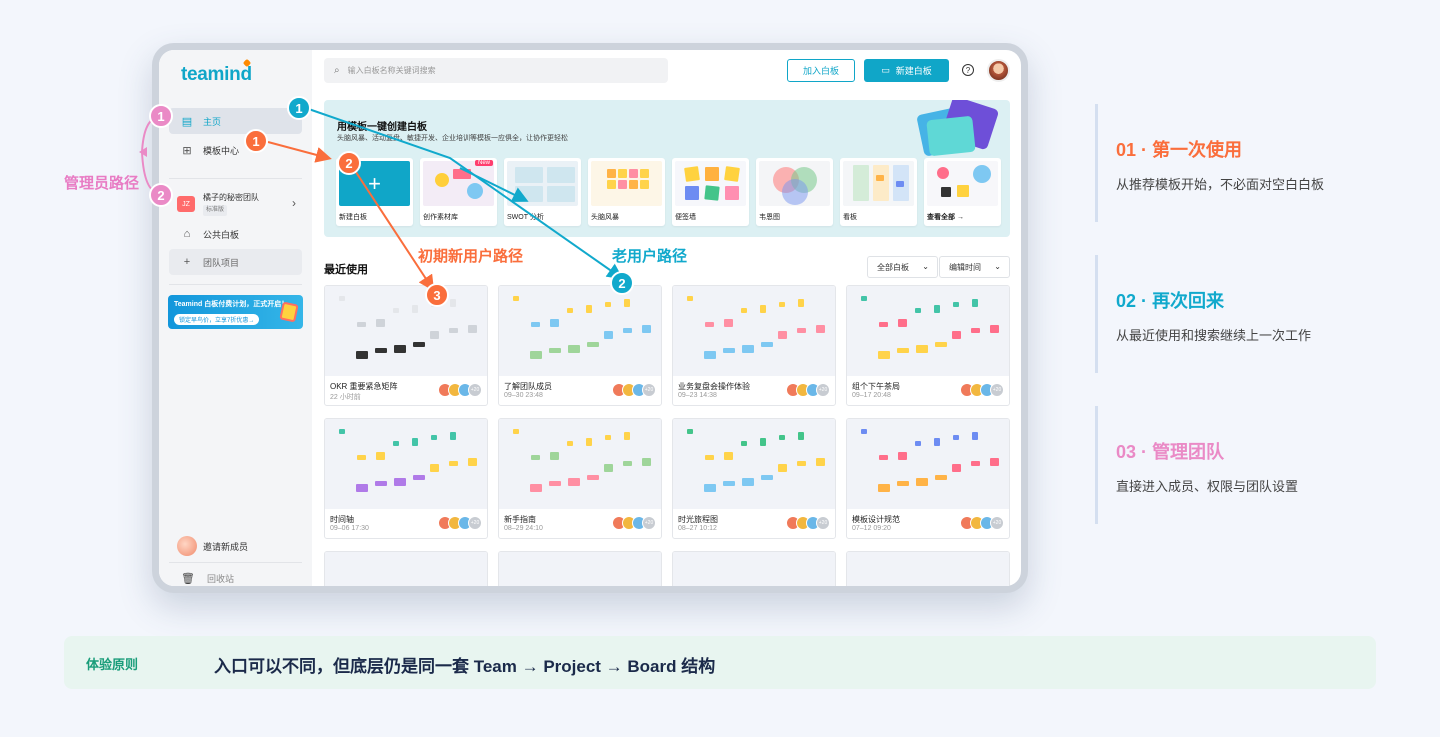  What do you see at coordinates (235, 204) in the screenshot?
I see `team-switcher: JZ 橘子的秘密团队 标准版 ›` at bounding box center [235, 204].